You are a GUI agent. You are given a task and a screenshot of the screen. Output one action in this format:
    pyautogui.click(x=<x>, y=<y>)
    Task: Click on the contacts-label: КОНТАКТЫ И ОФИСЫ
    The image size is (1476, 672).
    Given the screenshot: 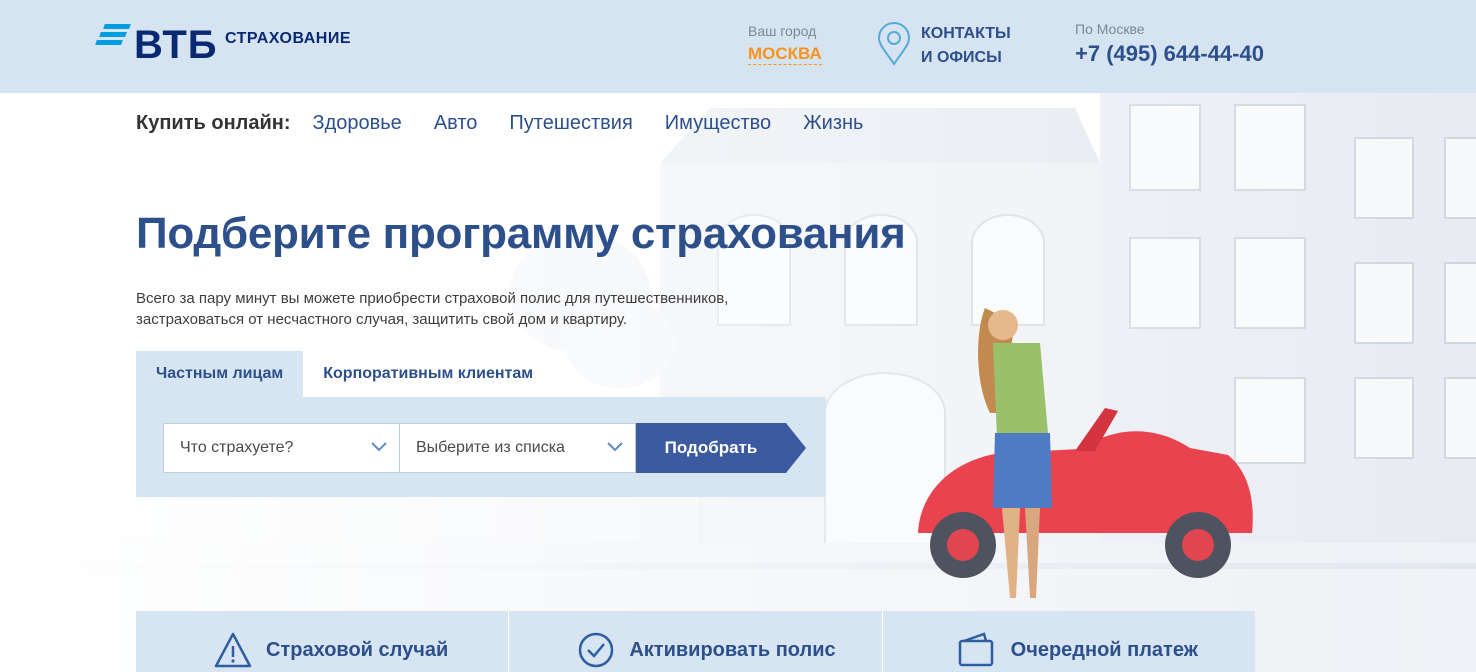 What is the action you would take?
    pyautogui.click(x=976, y=46)
    